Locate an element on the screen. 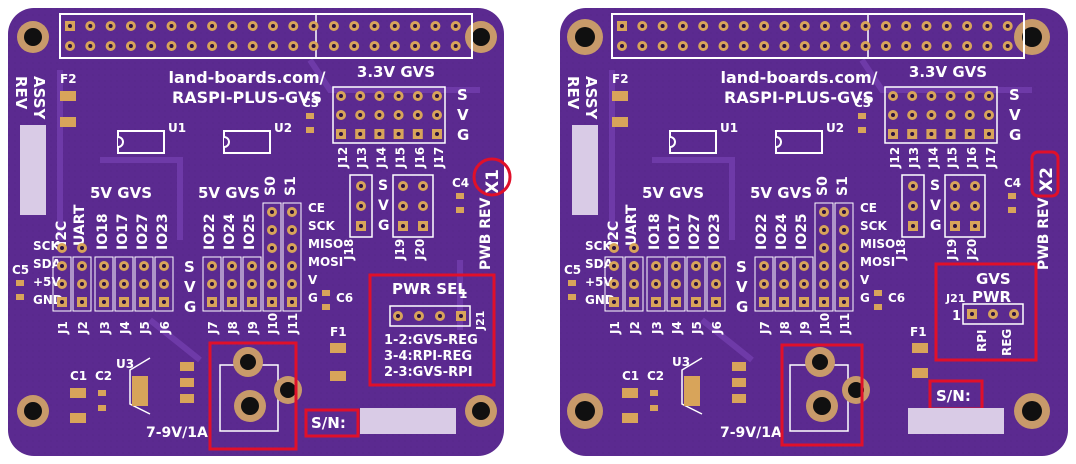 The width and height of the screenshot is (1076, 464). svg-g-mid: G is located at coordinates (936, 226).